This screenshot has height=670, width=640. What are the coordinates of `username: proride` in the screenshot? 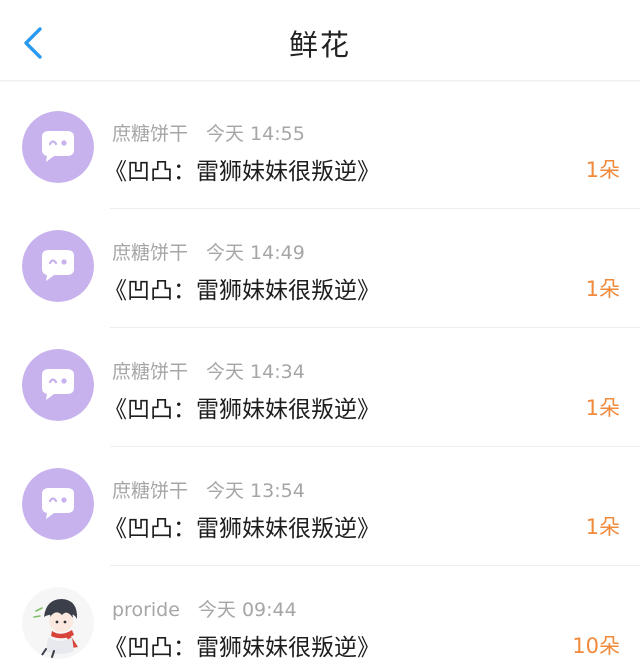 It's located at (146, 610).